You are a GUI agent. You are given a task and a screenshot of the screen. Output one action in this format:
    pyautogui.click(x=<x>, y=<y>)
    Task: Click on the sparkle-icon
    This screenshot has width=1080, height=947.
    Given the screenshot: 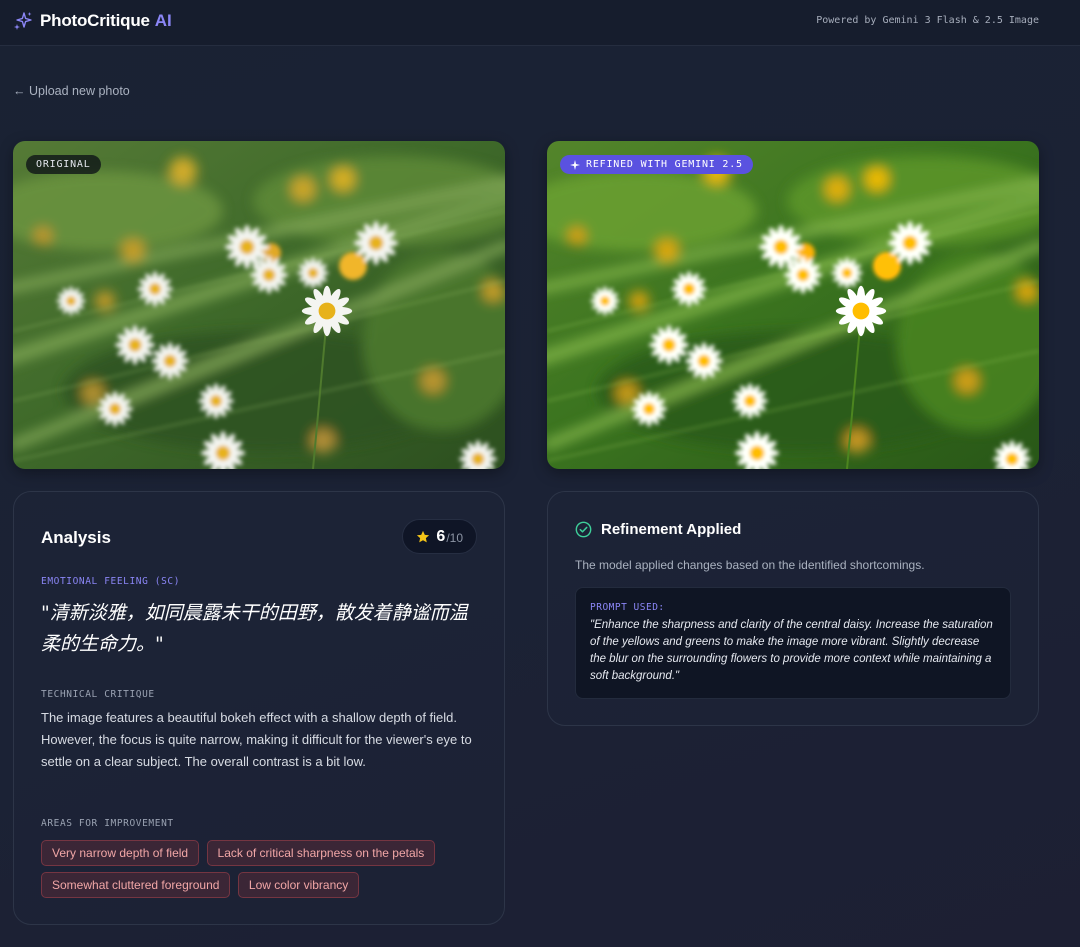 What is the action you would take?
    pyautogui.click(x=575, y=164)
    